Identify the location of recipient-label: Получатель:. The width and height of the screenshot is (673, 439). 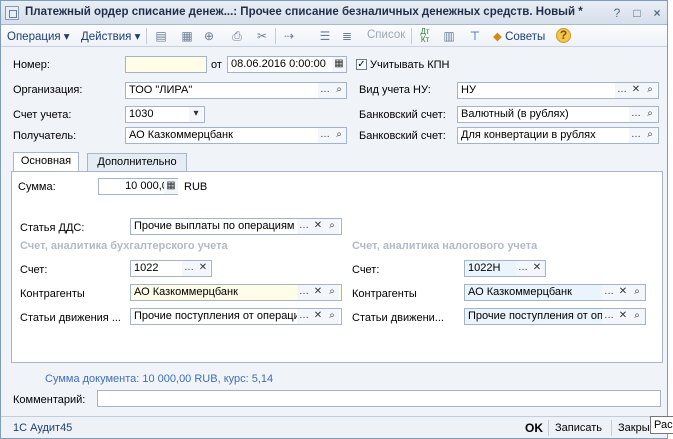
(45, 136).